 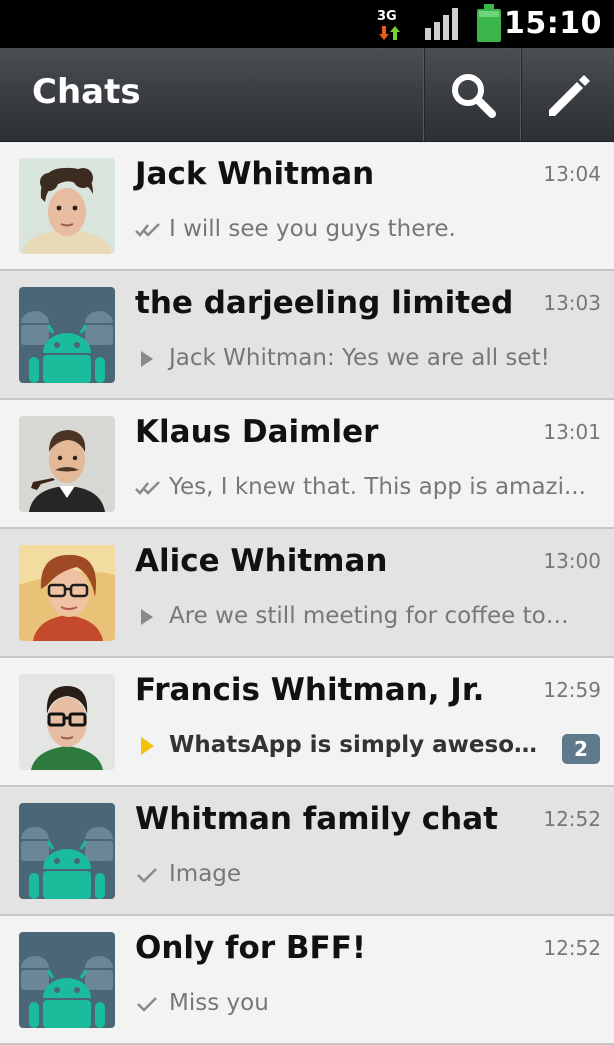 I want to click on svg-text: 3G, so click(x=387, y=16).